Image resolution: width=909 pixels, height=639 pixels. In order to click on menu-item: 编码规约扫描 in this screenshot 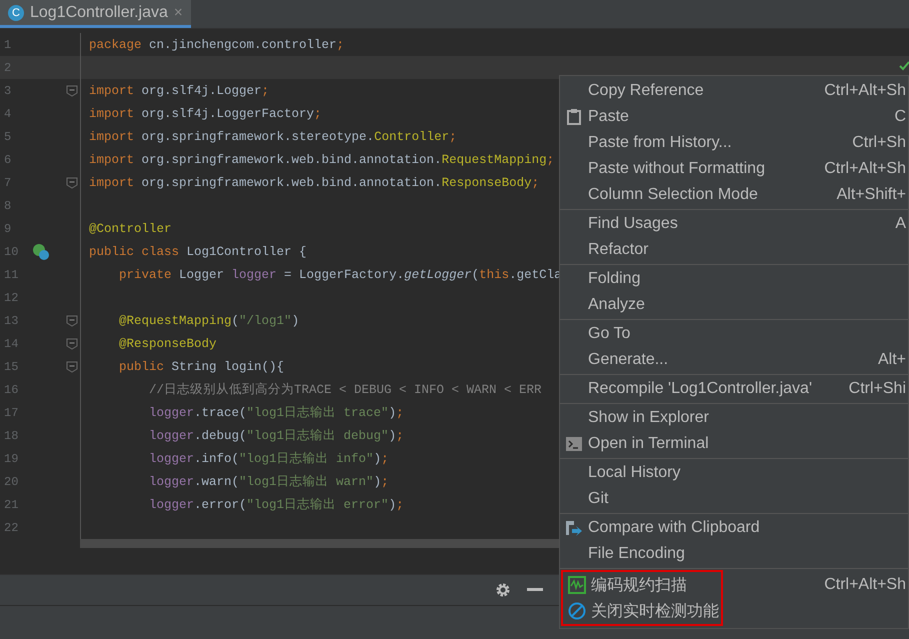, I will do `click(642, 585)`.